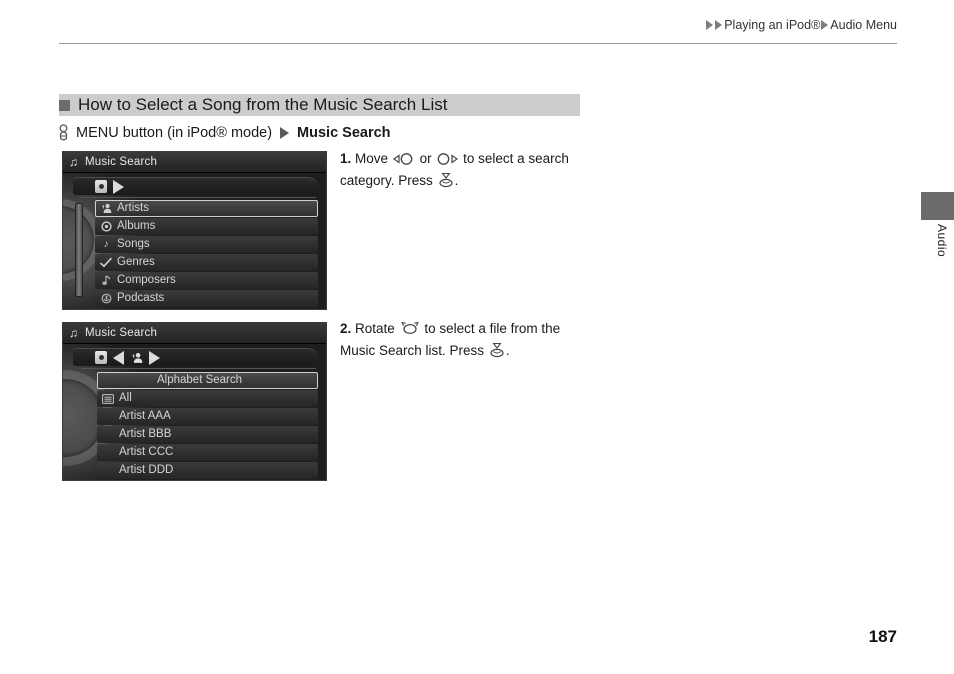  I want to click on screen1-title: Music Search, so click(121, 162).